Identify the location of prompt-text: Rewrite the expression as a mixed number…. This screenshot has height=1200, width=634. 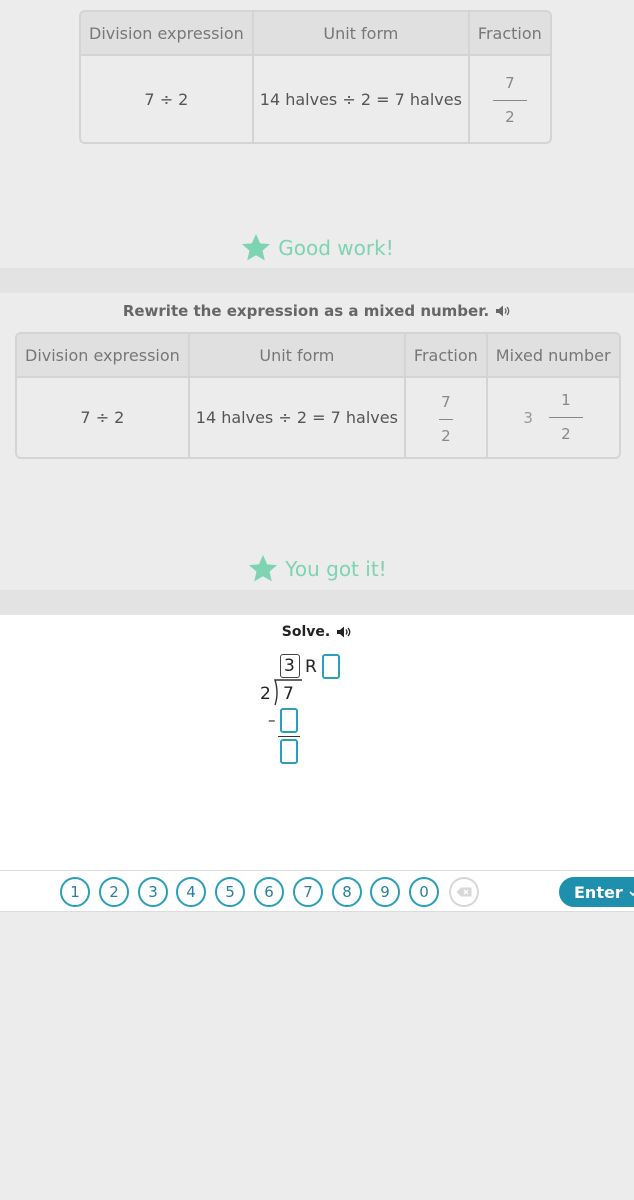
(306, 311).